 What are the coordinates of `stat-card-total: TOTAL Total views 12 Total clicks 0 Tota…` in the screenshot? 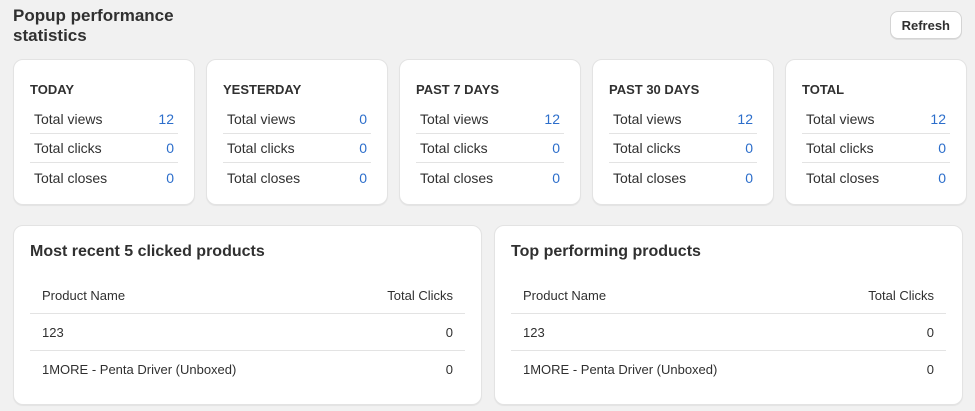 It's located at (876, 132).